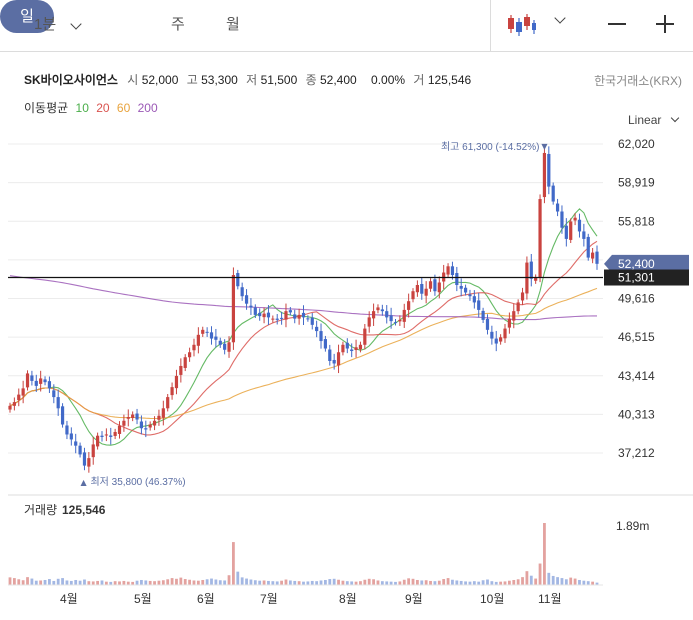 The width and height of the screenshot is (693, 620). What do you see at coordinates (414, 599) in the screenshot?
I see `x-axis-label: 9월` at bounding box center [414, 599].